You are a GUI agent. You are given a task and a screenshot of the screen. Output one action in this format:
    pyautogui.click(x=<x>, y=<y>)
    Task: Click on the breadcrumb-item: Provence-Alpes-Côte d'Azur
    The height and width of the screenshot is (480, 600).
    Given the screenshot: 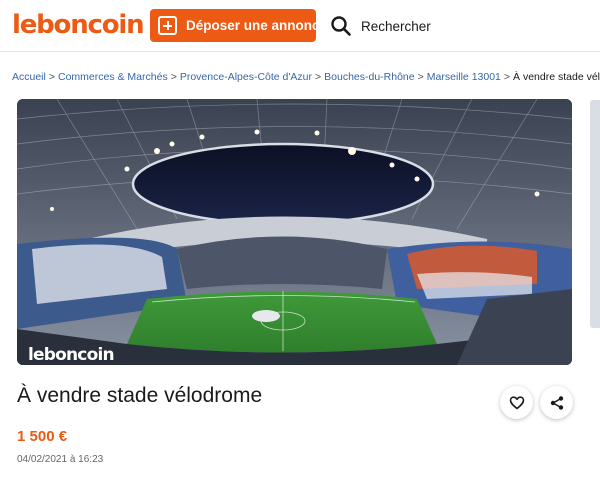 What is the action you would take?
    pyautogui.click(x=246, y=77)
    